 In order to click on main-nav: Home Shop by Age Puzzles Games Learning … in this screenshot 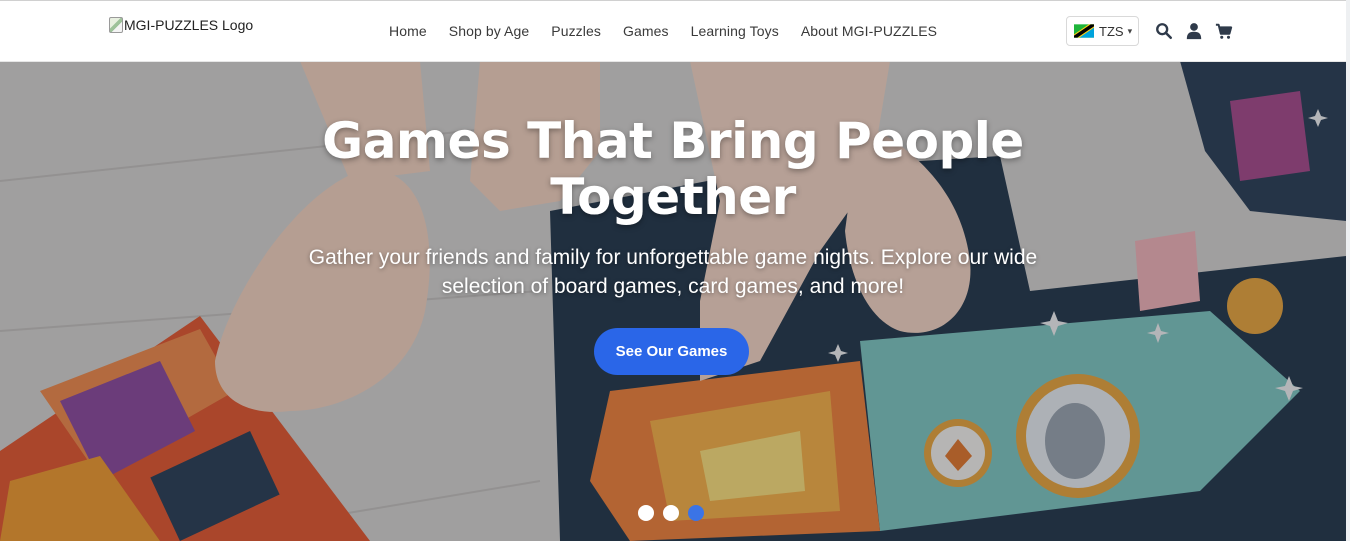, I will do `click(674, 31)`.